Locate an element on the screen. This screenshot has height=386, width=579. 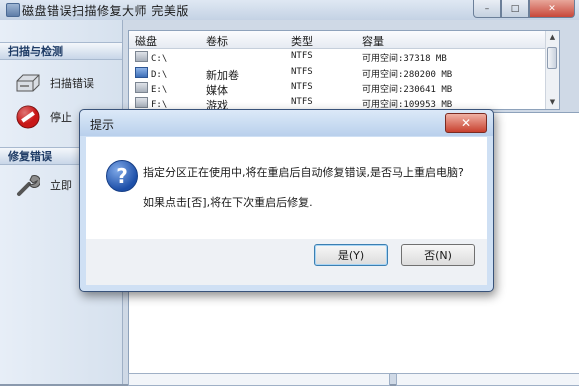
sidebar-item-scan-errors: 扫描错误 is located at coordinates (54, 83).